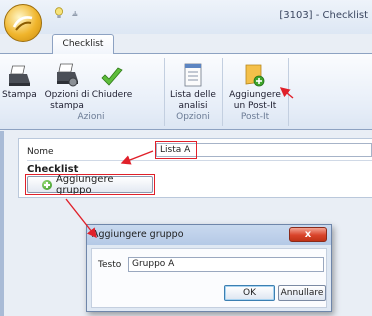  I want to click on app-logo-icon, so click(22, 23).